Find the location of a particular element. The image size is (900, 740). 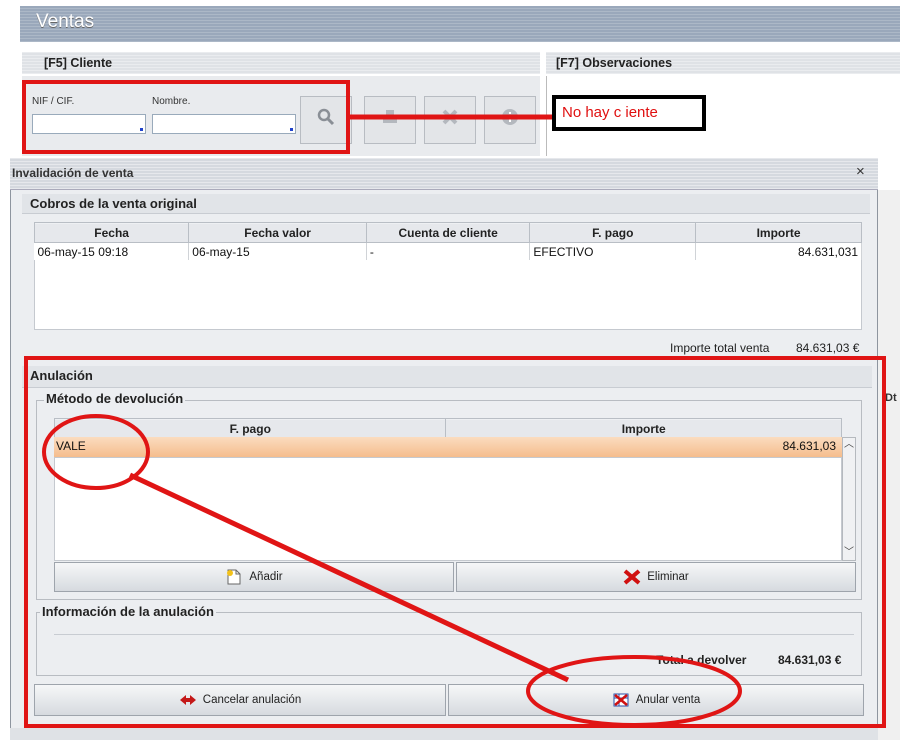

nif-label: NIF / CIF. is located at coordinates (53, 101).